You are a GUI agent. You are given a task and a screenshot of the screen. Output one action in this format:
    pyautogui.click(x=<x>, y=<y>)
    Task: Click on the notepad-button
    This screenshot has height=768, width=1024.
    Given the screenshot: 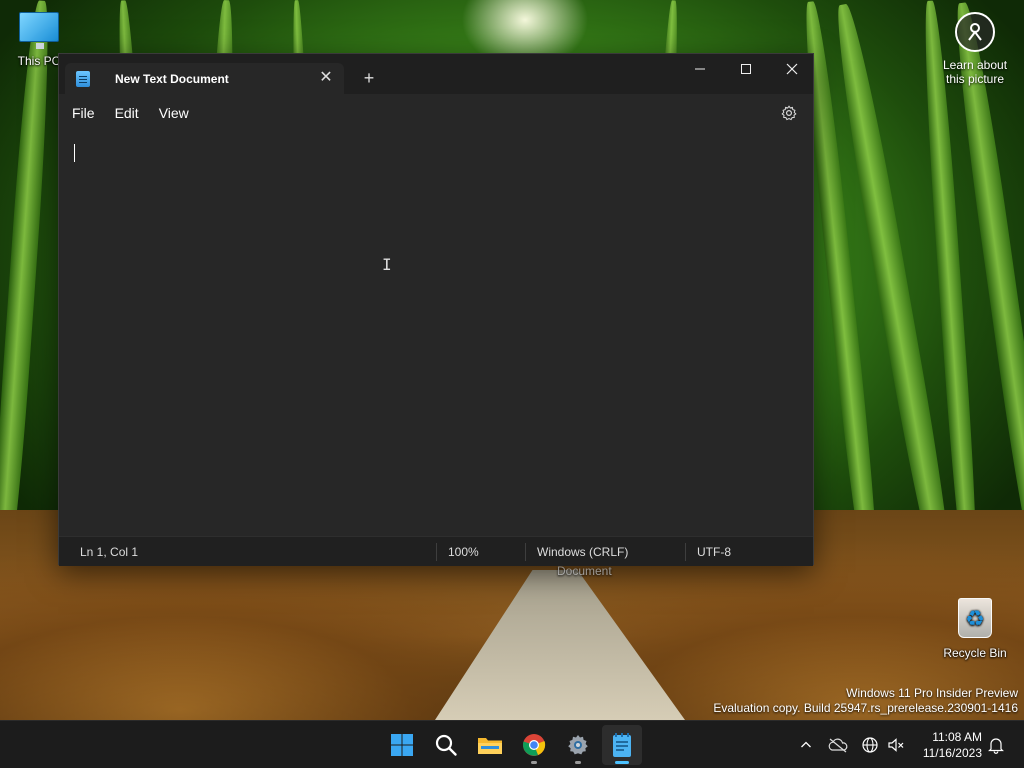 What is the action you would take?
    pyautogui.click(x=622, y=745)
    